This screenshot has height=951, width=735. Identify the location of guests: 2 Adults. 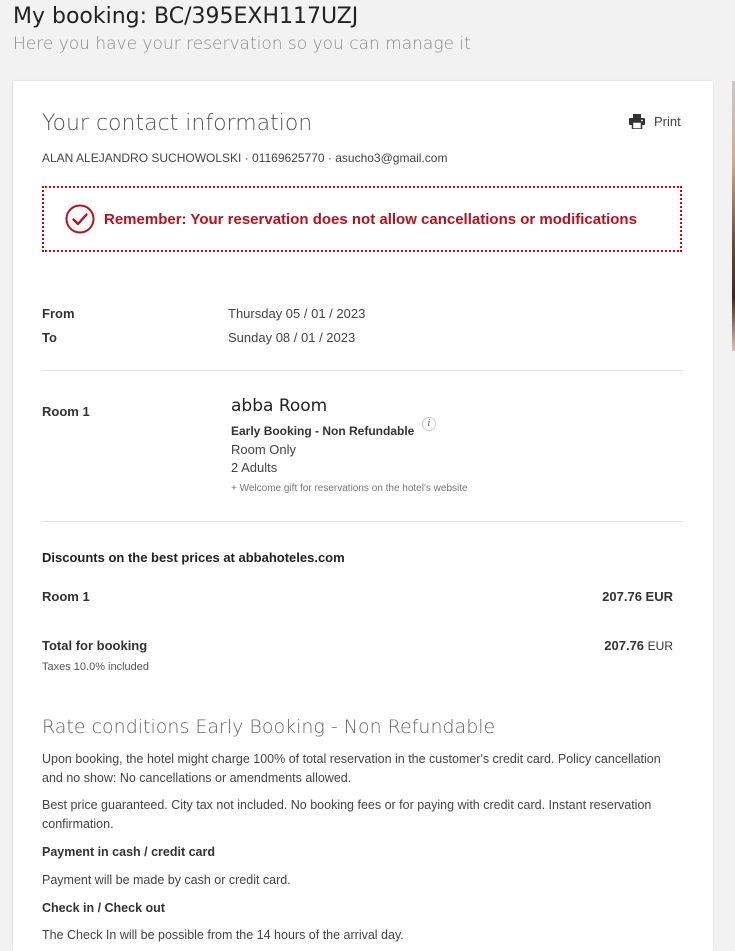
(254, 467).